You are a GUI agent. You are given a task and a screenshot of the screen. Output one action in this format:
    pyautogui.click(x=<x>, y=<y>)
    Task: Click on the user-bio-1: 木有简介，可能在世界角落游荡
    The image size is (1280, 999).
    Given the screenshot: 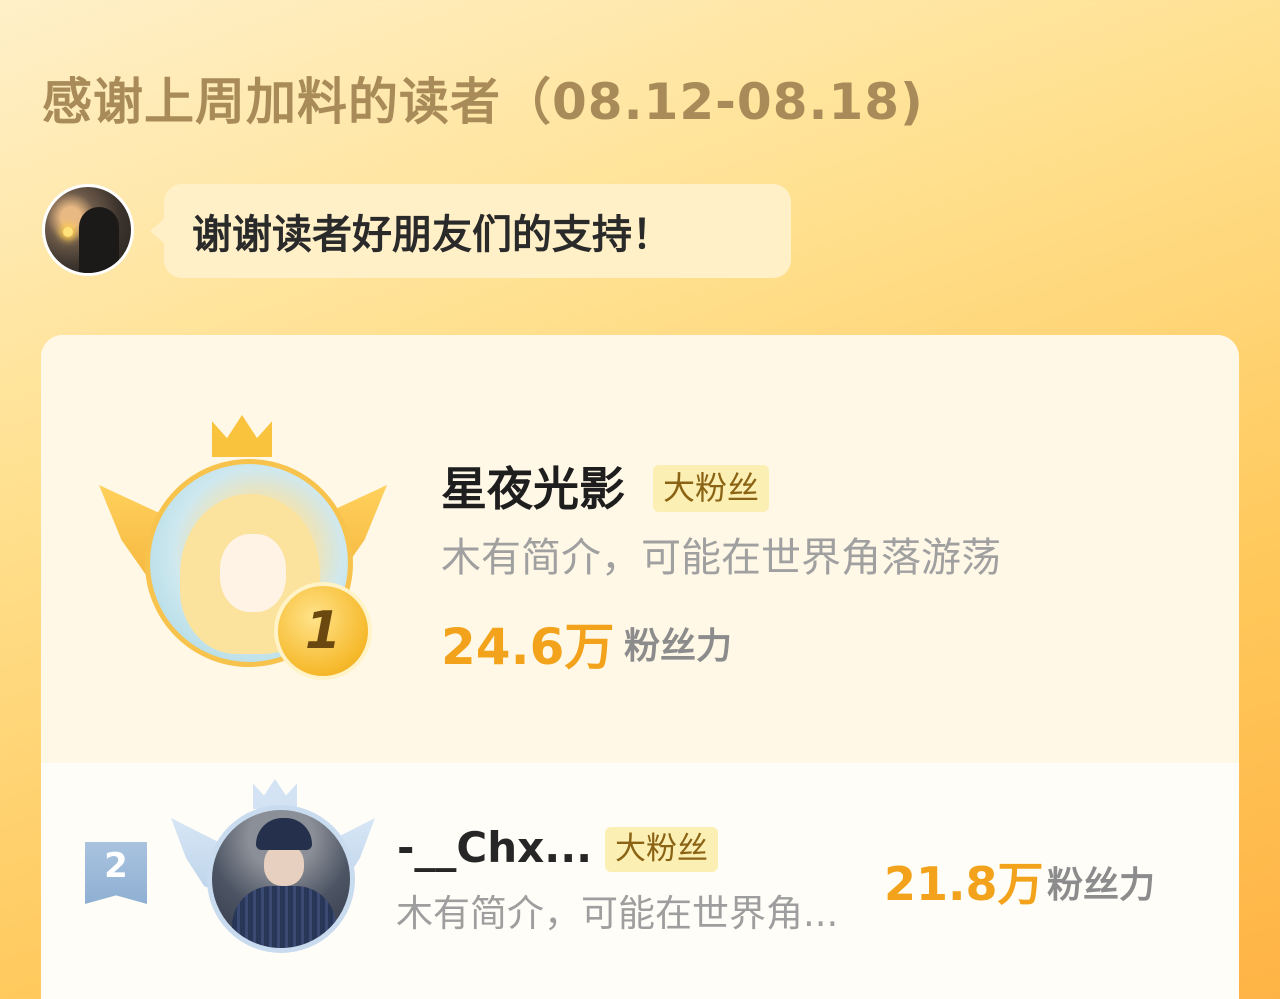 What is the action you would take?
    pyautogui.click(x=721, y=558)
    